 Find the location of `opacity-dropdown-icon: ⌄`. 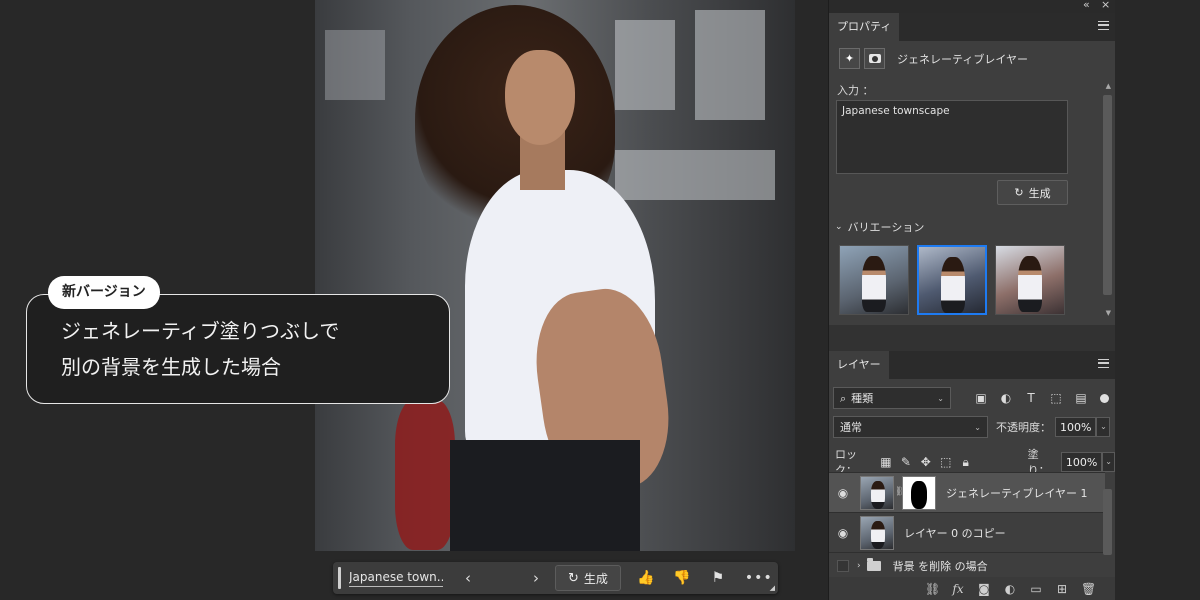

opacity-dropdown-icon: ⌄ is located at coordinates (1103, 427).